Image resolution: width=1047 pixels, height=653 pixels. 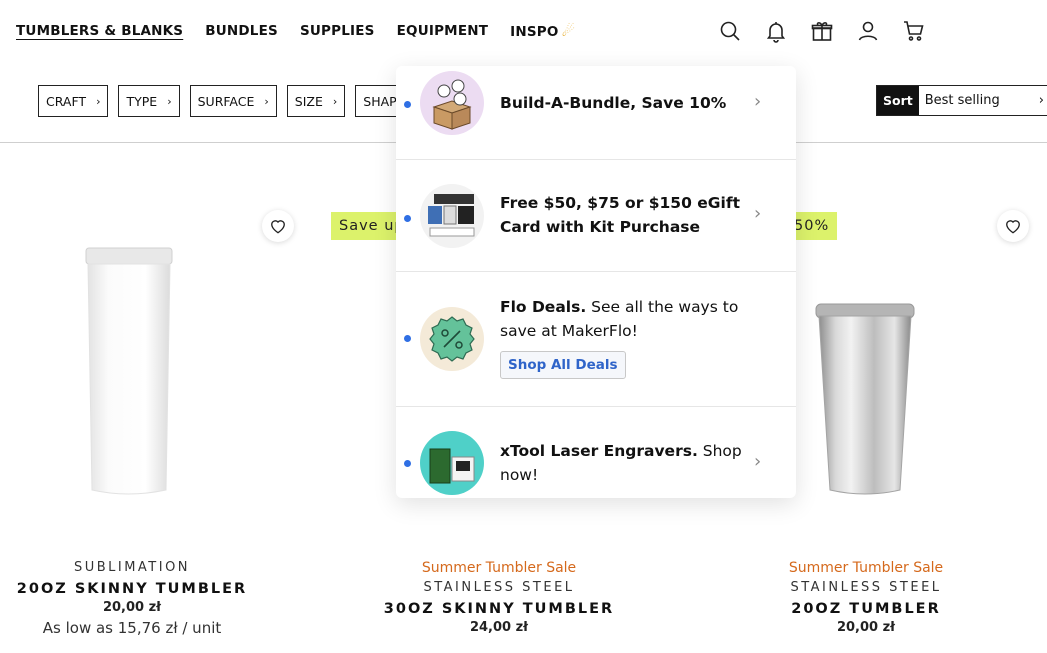 I want to click on nav-supplies: SUPPLIES, so click(x=337, y=31).